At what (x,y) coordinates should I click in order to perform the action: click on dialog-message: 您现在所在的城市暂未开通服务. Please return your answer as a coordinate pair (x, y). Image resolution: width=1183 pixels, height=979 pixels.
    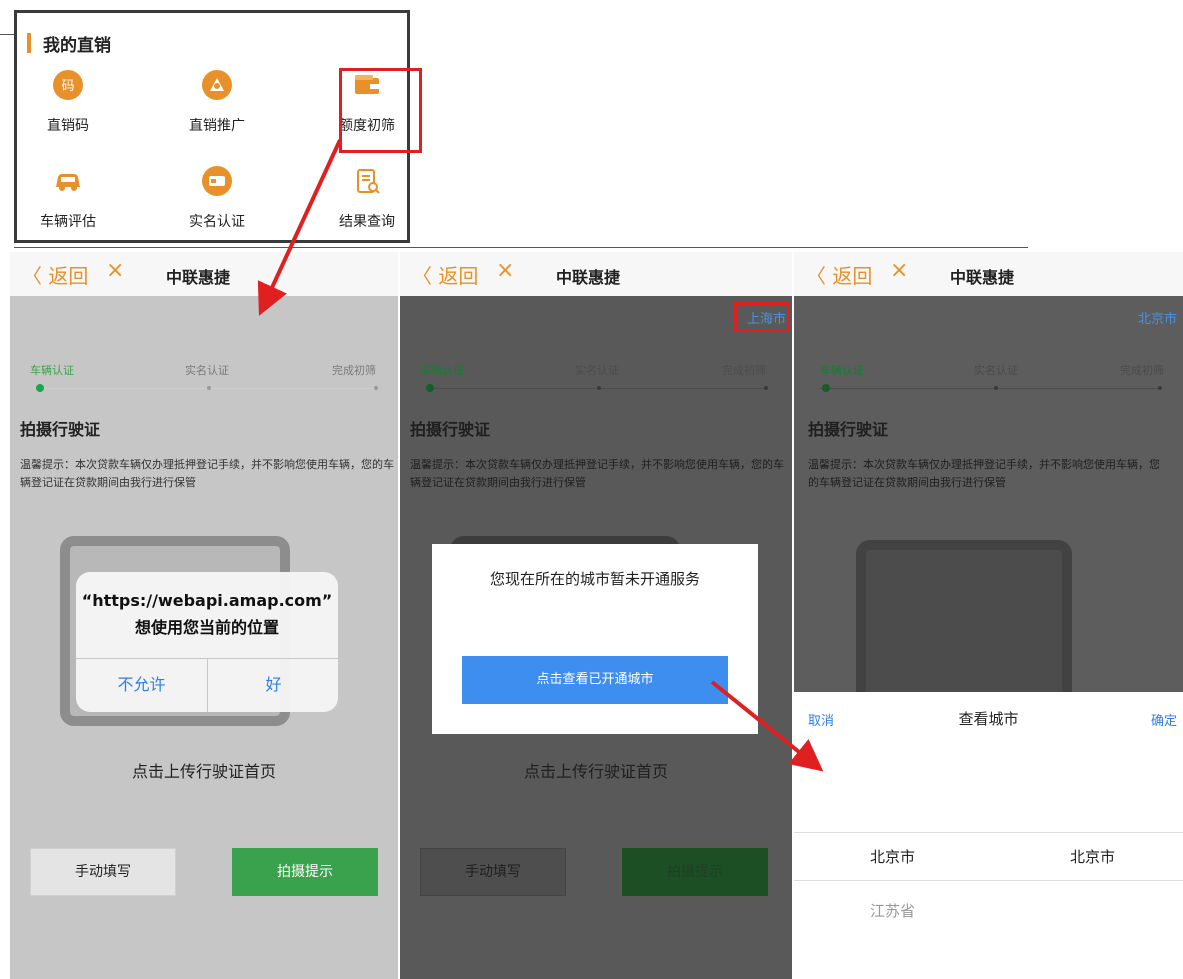
    Looking at the image, I should click on (594, 579).